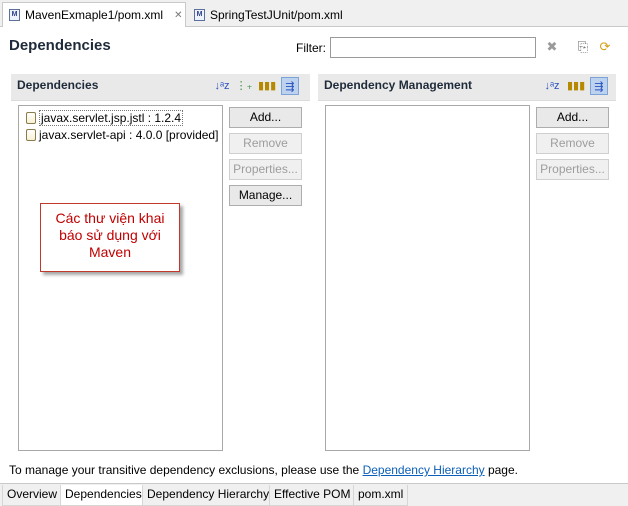  I want to click on filter-input, so click(433, 47).